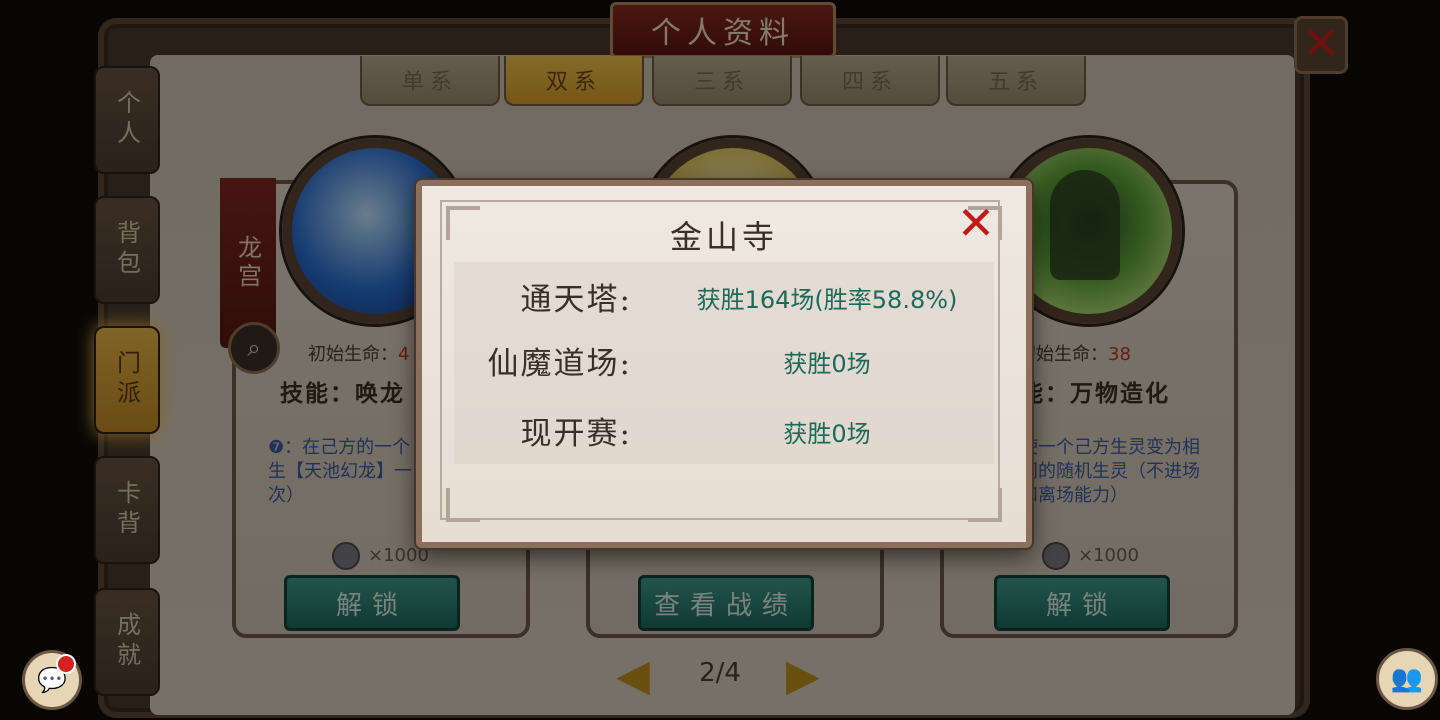 The width and height of the screenshot is (1440, 720). I want to click on notification-dot, so click(66, 664).